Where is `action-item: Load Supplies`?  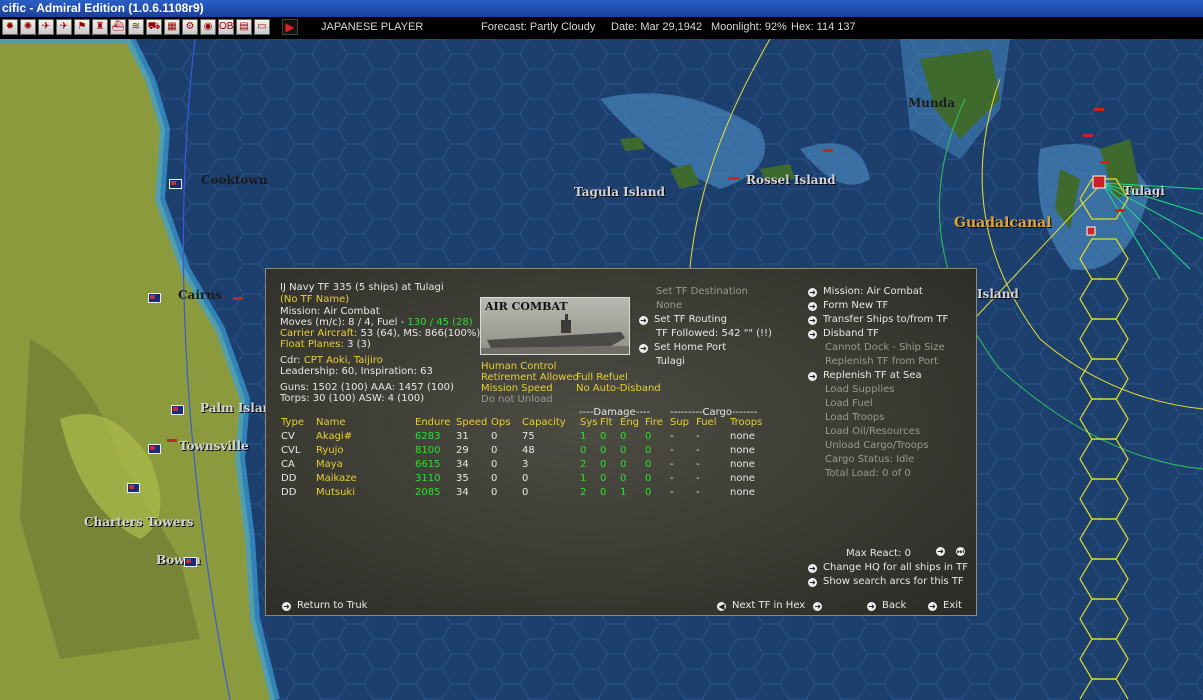 action-item: Load Supplies is located at coordinates (859, 389).